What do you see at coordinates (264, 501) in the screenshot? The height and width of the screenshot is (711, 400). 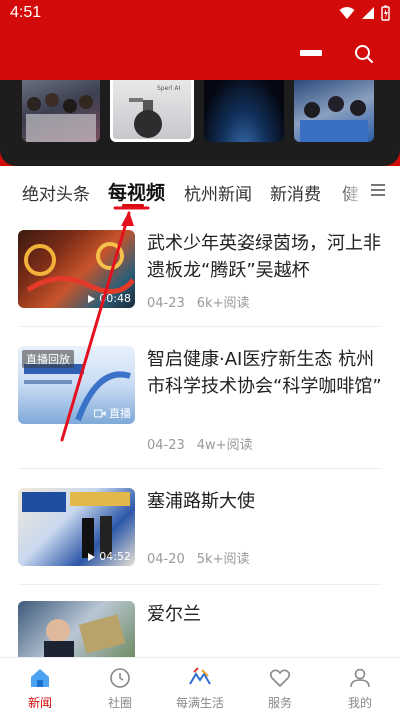 I see `news-title: 塞浦路斯大使` at bounding box center [264, 501].